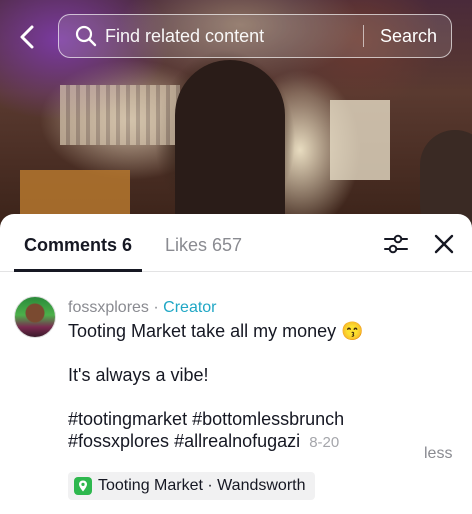 The height and width of the screenshot is (514, 472). Describe the element at coordinates (83, 486) in the screenshot. I see `location-pin-icon` at that location.